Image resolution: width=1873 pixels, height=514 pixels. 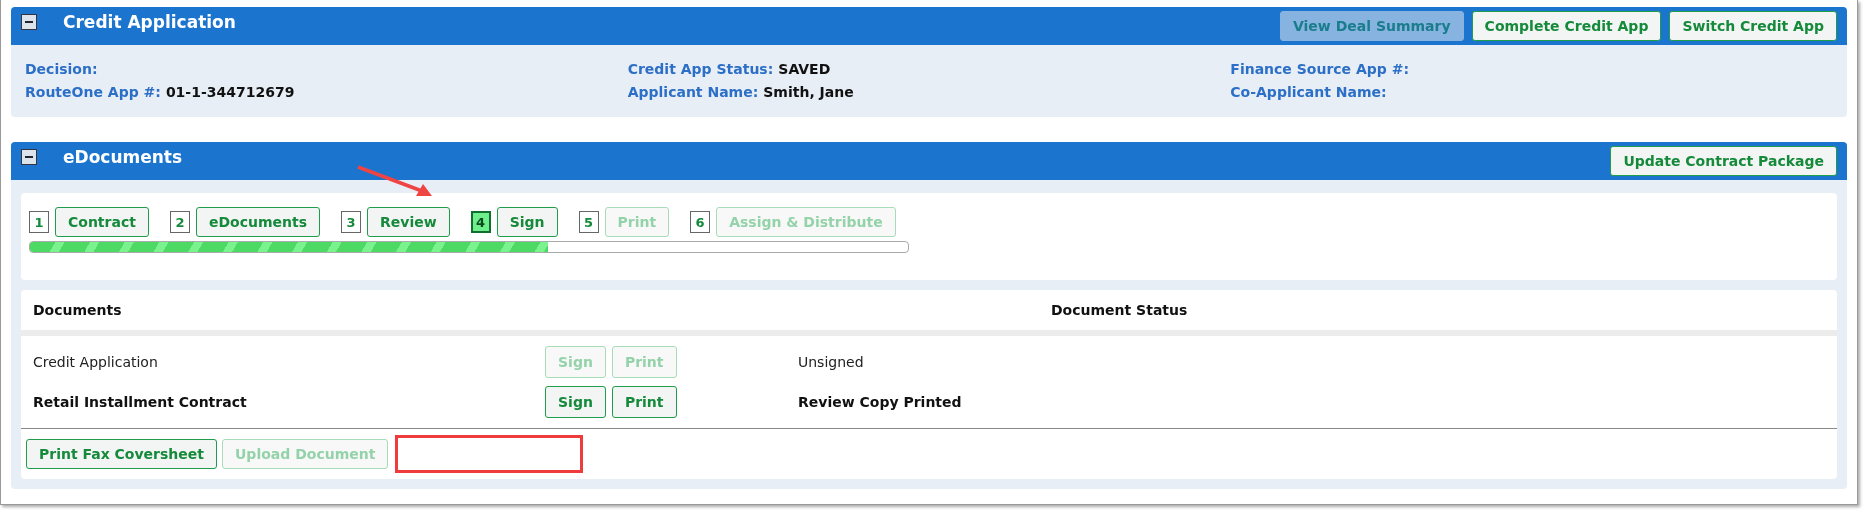 I want to click on row-action-button: Sign, so click(x=575, y=402).